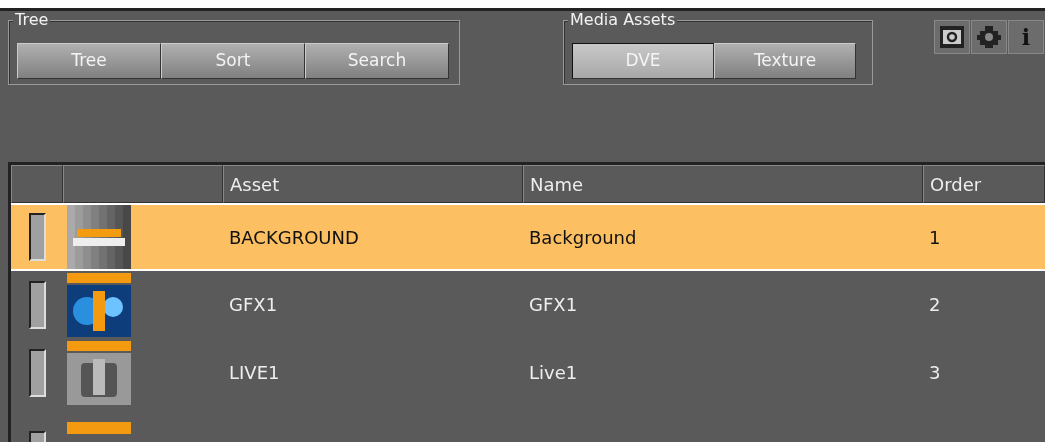 Image resolution: width=1045 pixels, height=442 pixels. Describe the element at coordinates (37, 184) in the screenshot. I see `header-cell` at that location.